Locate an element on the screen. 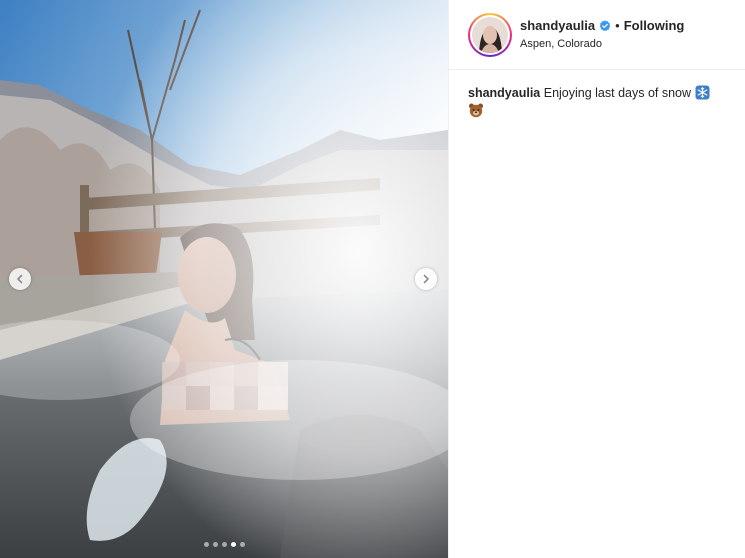 This screenshot has width=745, height=558. previous-slide-button is located at coordinates (20, 279).